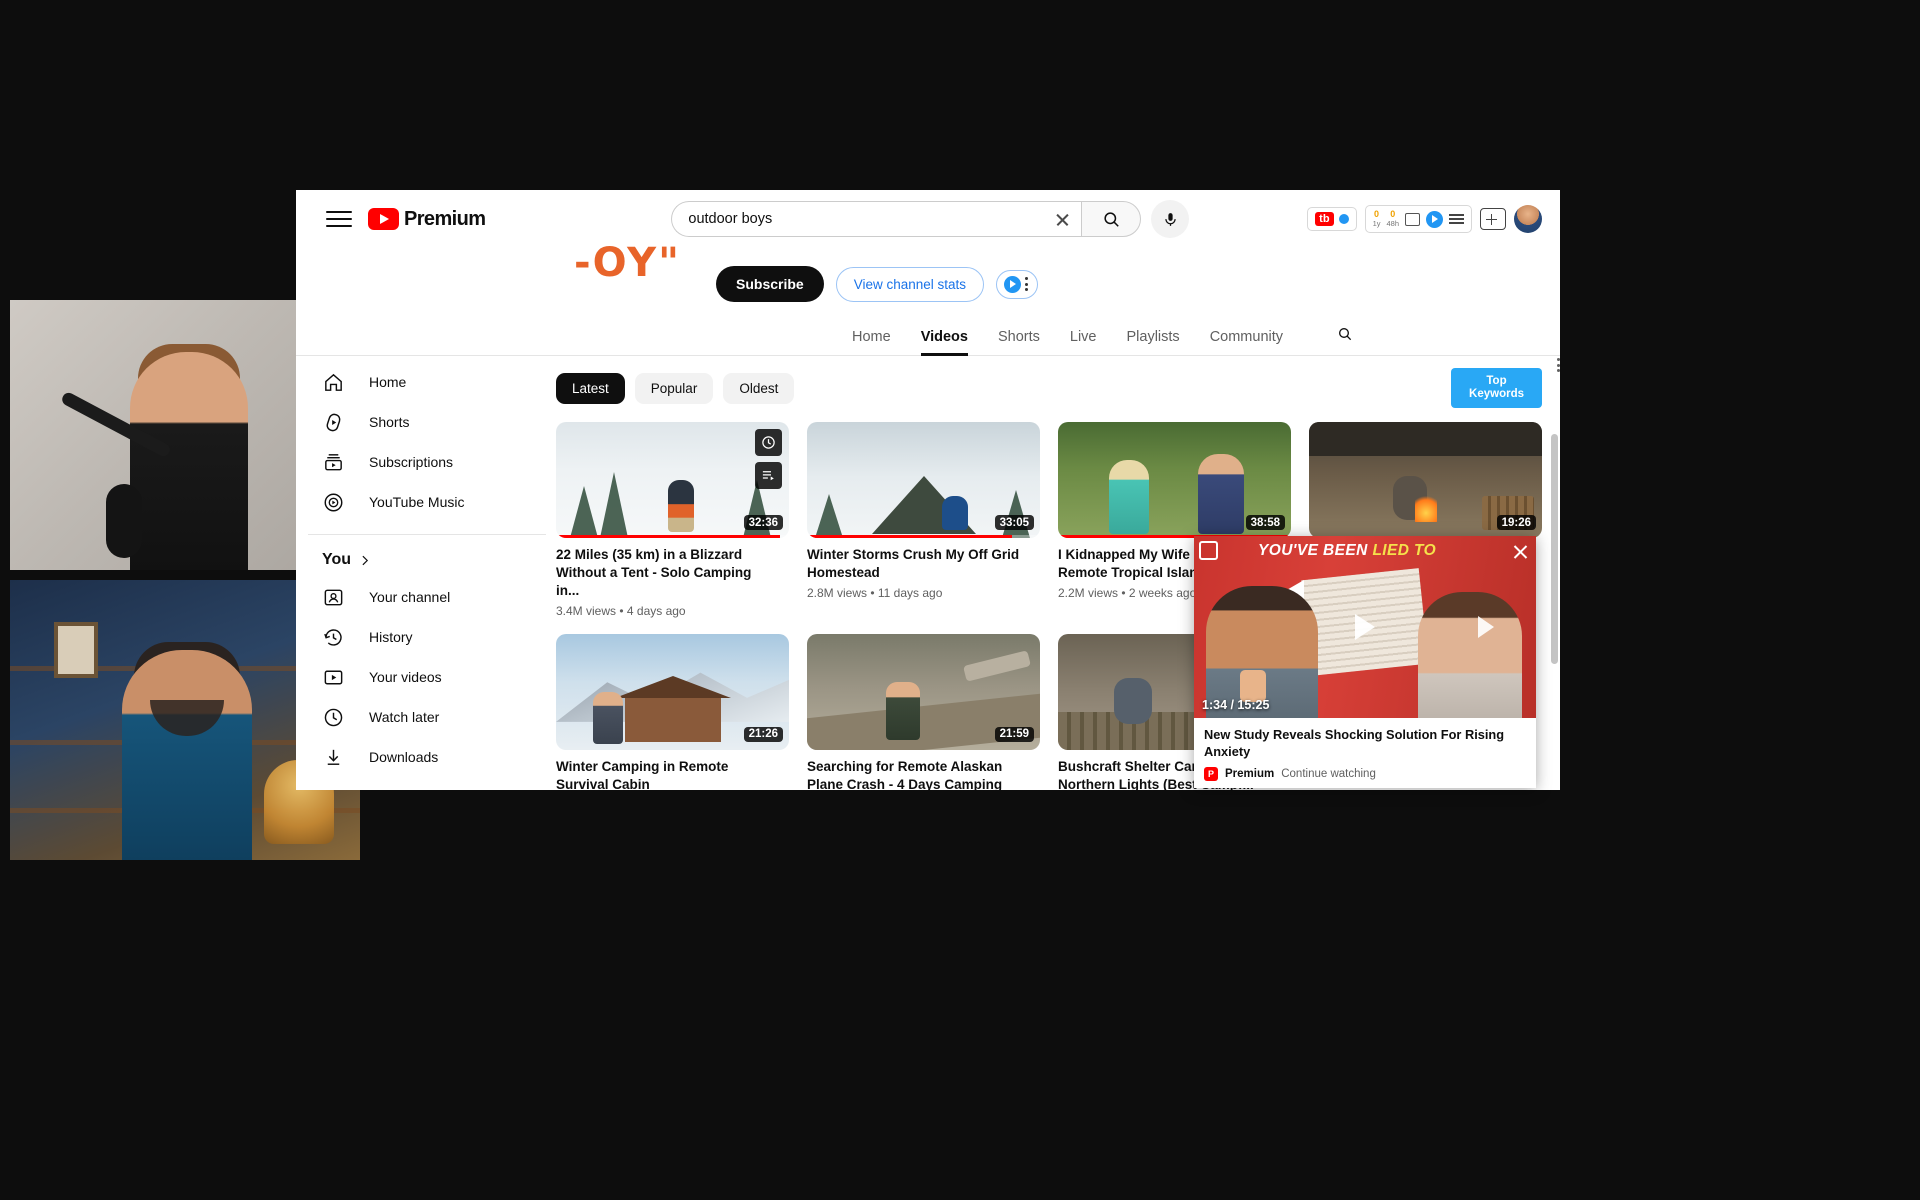 The image size is (1920, 1200). I want to click on premium-label: Premium, so click(1250, 774).